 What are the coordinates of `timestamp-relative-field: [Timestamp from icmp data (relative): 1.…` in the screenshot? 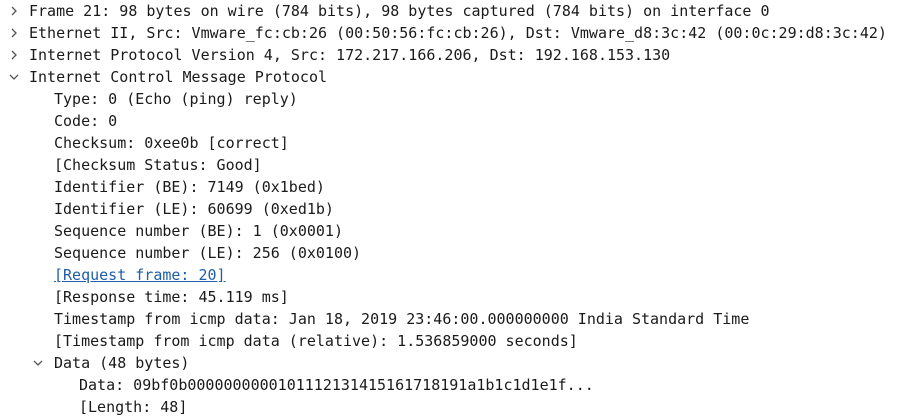 It's located at (316, 341).